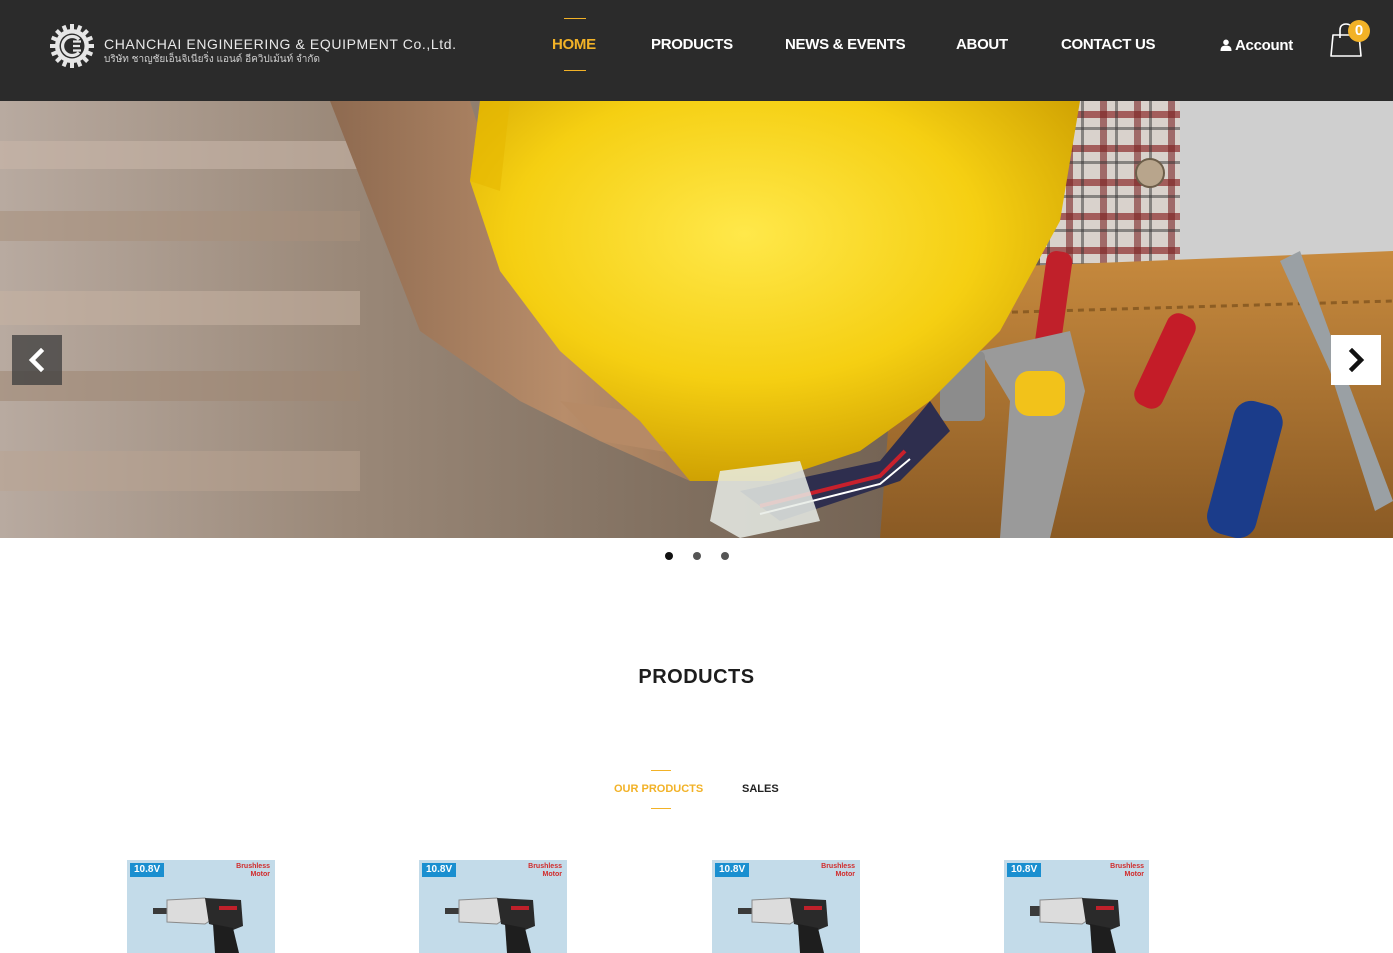 The height and width of the screenshot is (953, 1393). I want to click on nav-active-line-top, so click(575, 18).